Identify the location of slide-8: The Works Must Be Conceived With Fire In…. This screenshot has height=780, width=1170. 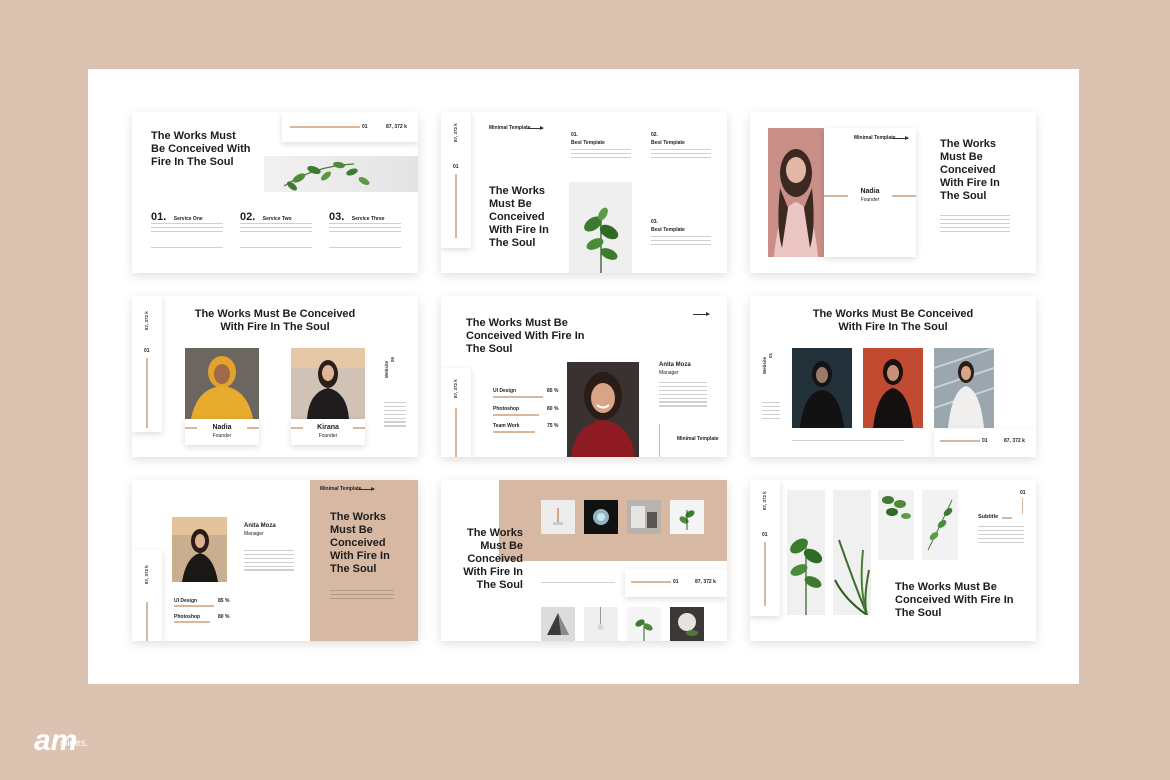
(584, 560).